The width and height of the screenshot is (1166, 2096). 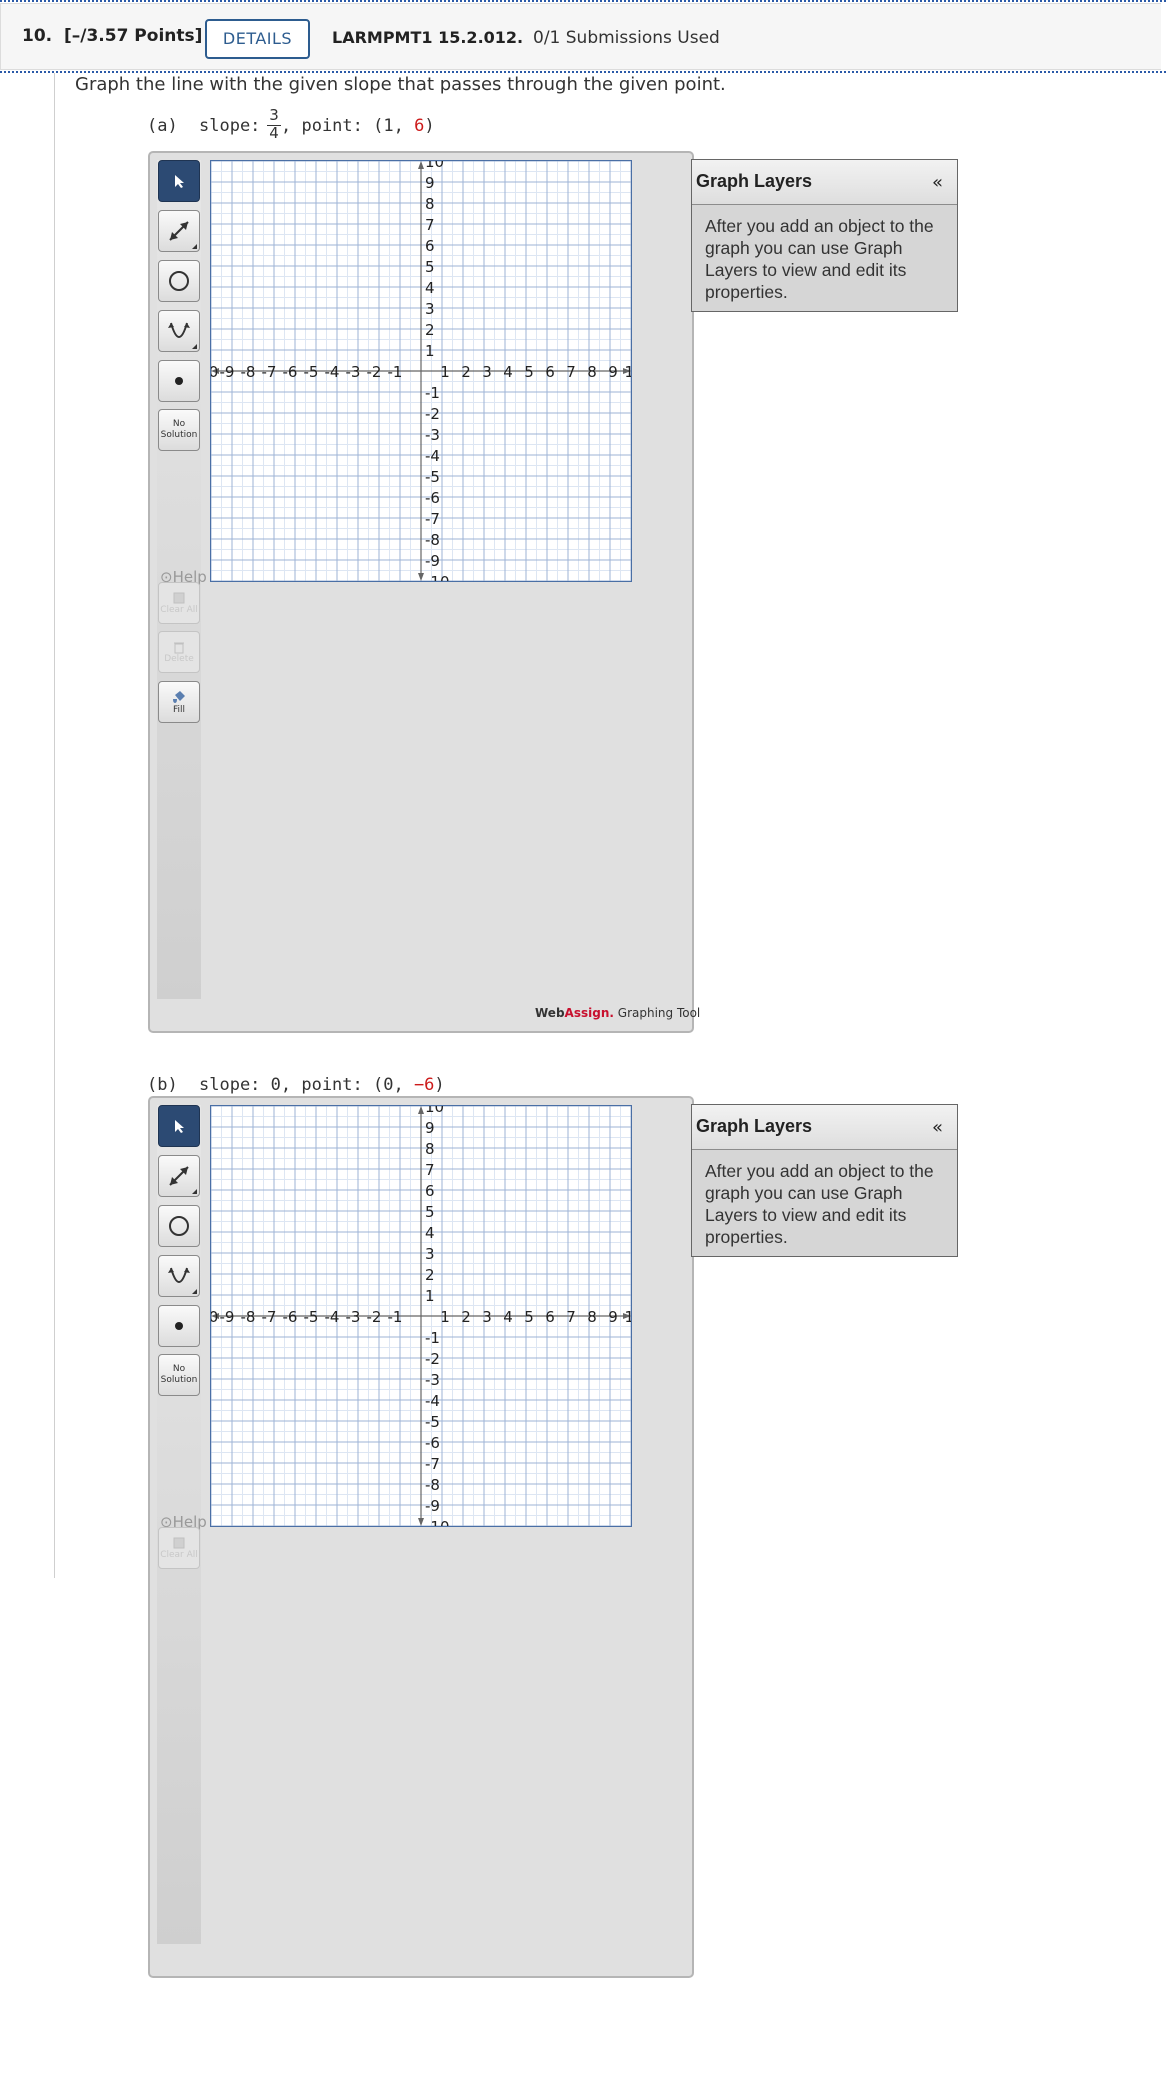 I want to click on parabola-icon, so click(x=179, y=1275).